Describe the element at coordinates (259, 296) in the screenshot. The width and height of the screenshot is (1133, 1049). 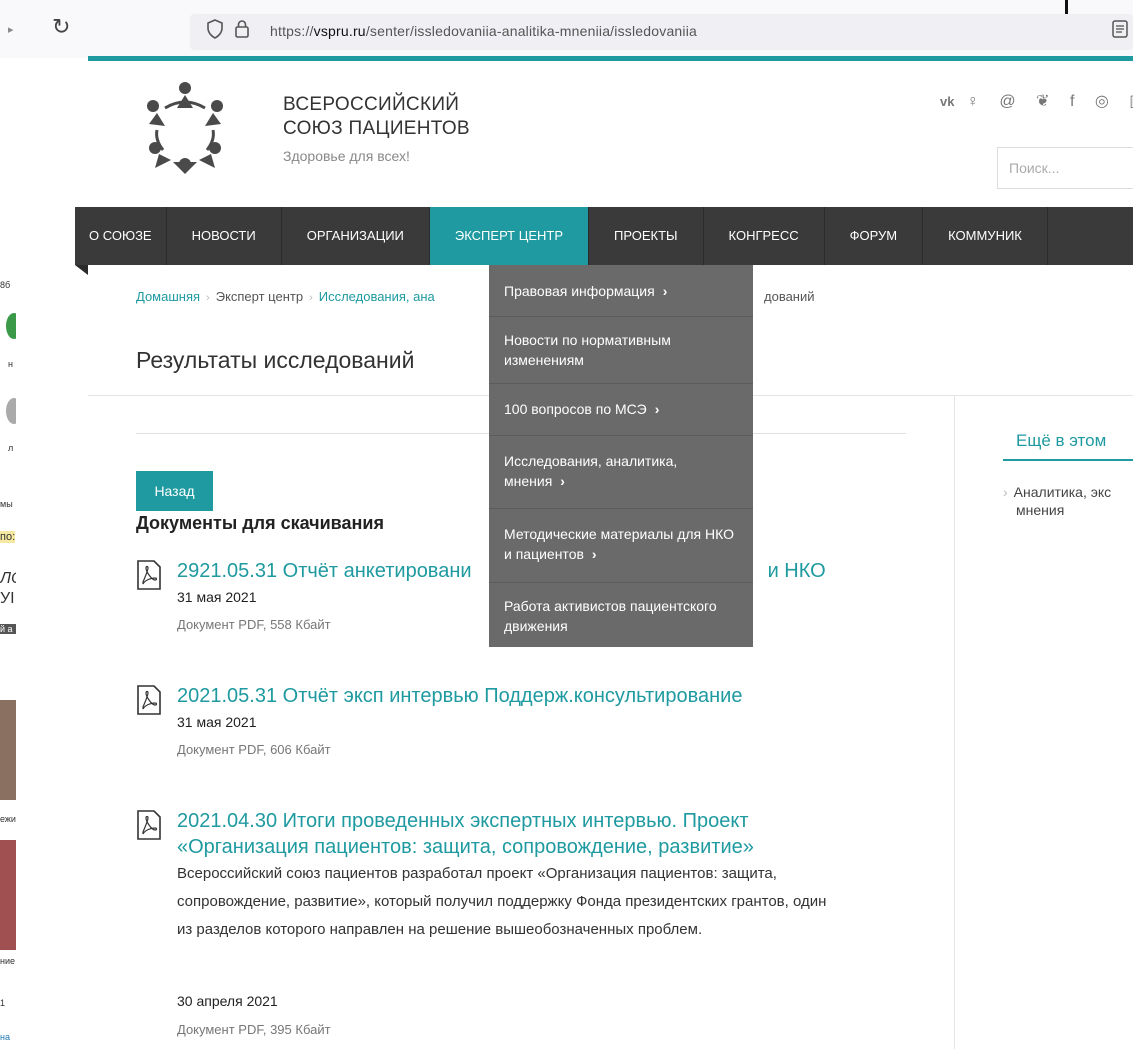
I see `breadcrumb-expert-center: Эксперт центр` at that location.